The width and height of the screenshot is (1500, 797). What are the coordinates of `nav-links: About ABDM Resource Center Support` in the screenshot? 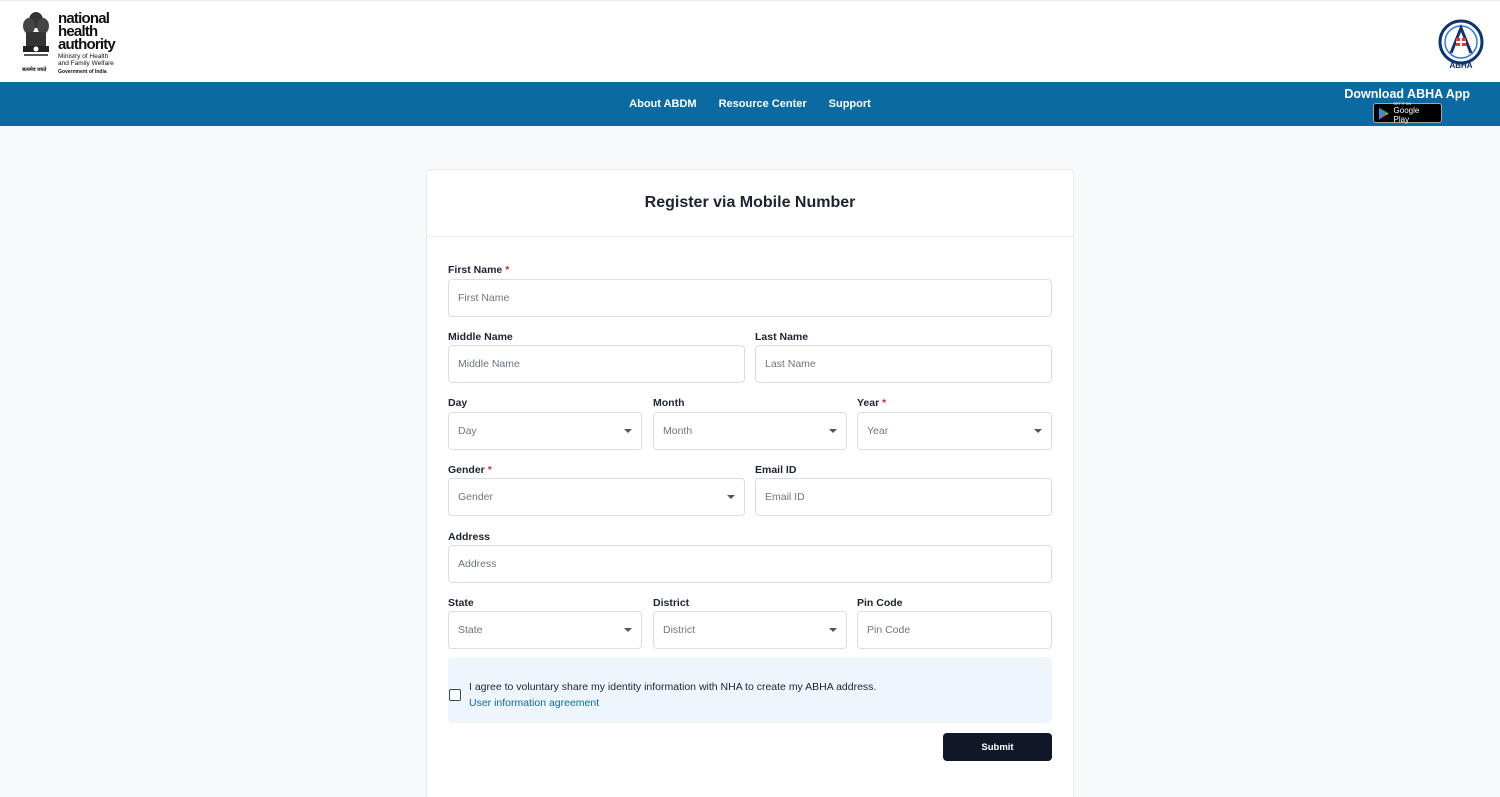 It's located at (750, 104).